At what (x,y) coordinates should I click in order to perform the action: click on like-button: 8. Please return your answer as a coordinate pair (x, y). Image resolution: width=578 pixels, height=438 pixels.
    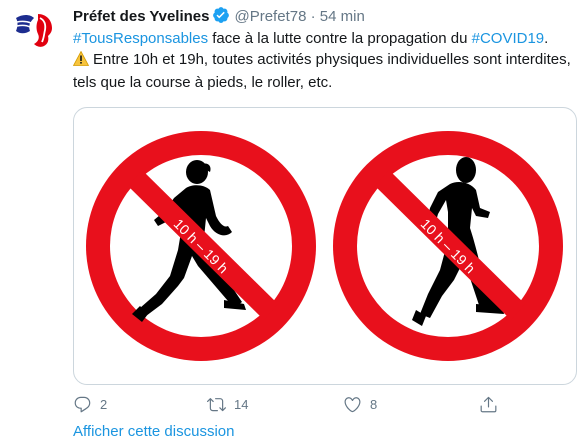
    Looking at the image, I should click on (360, 404).